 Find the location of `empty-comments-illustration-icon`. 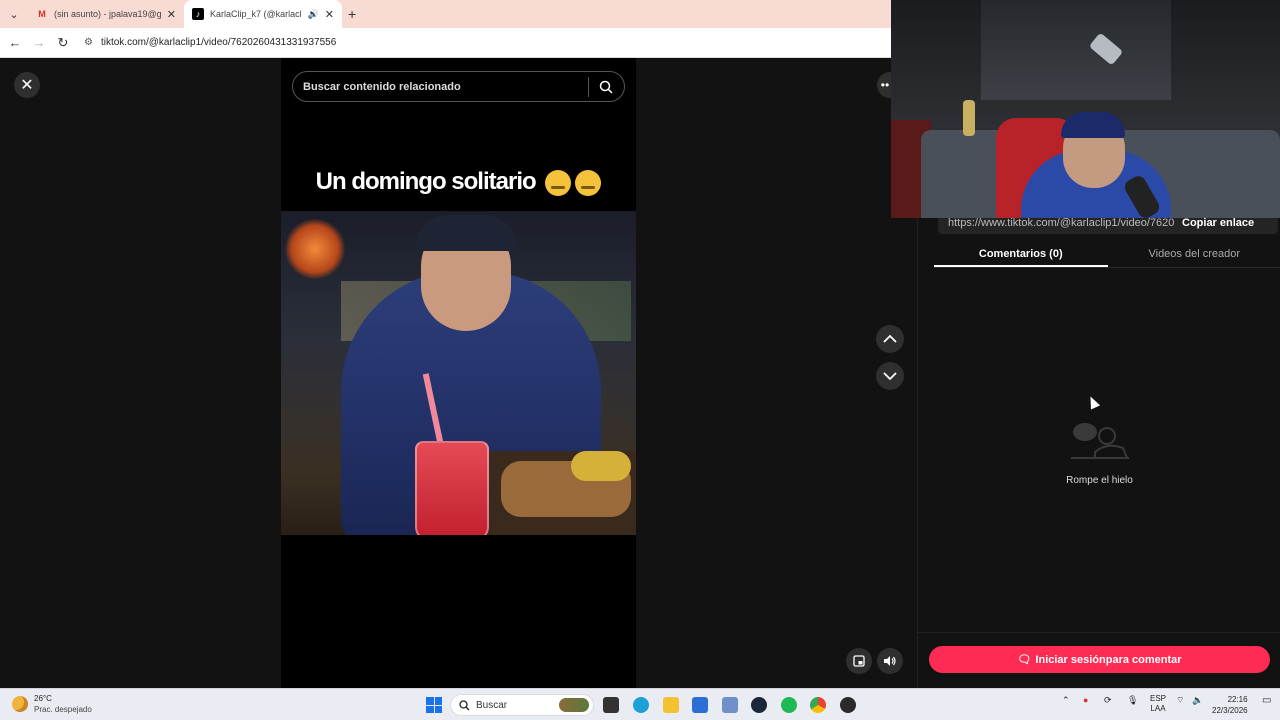

empty-comments-illustration-icon is located at coordinates (1099, 441).